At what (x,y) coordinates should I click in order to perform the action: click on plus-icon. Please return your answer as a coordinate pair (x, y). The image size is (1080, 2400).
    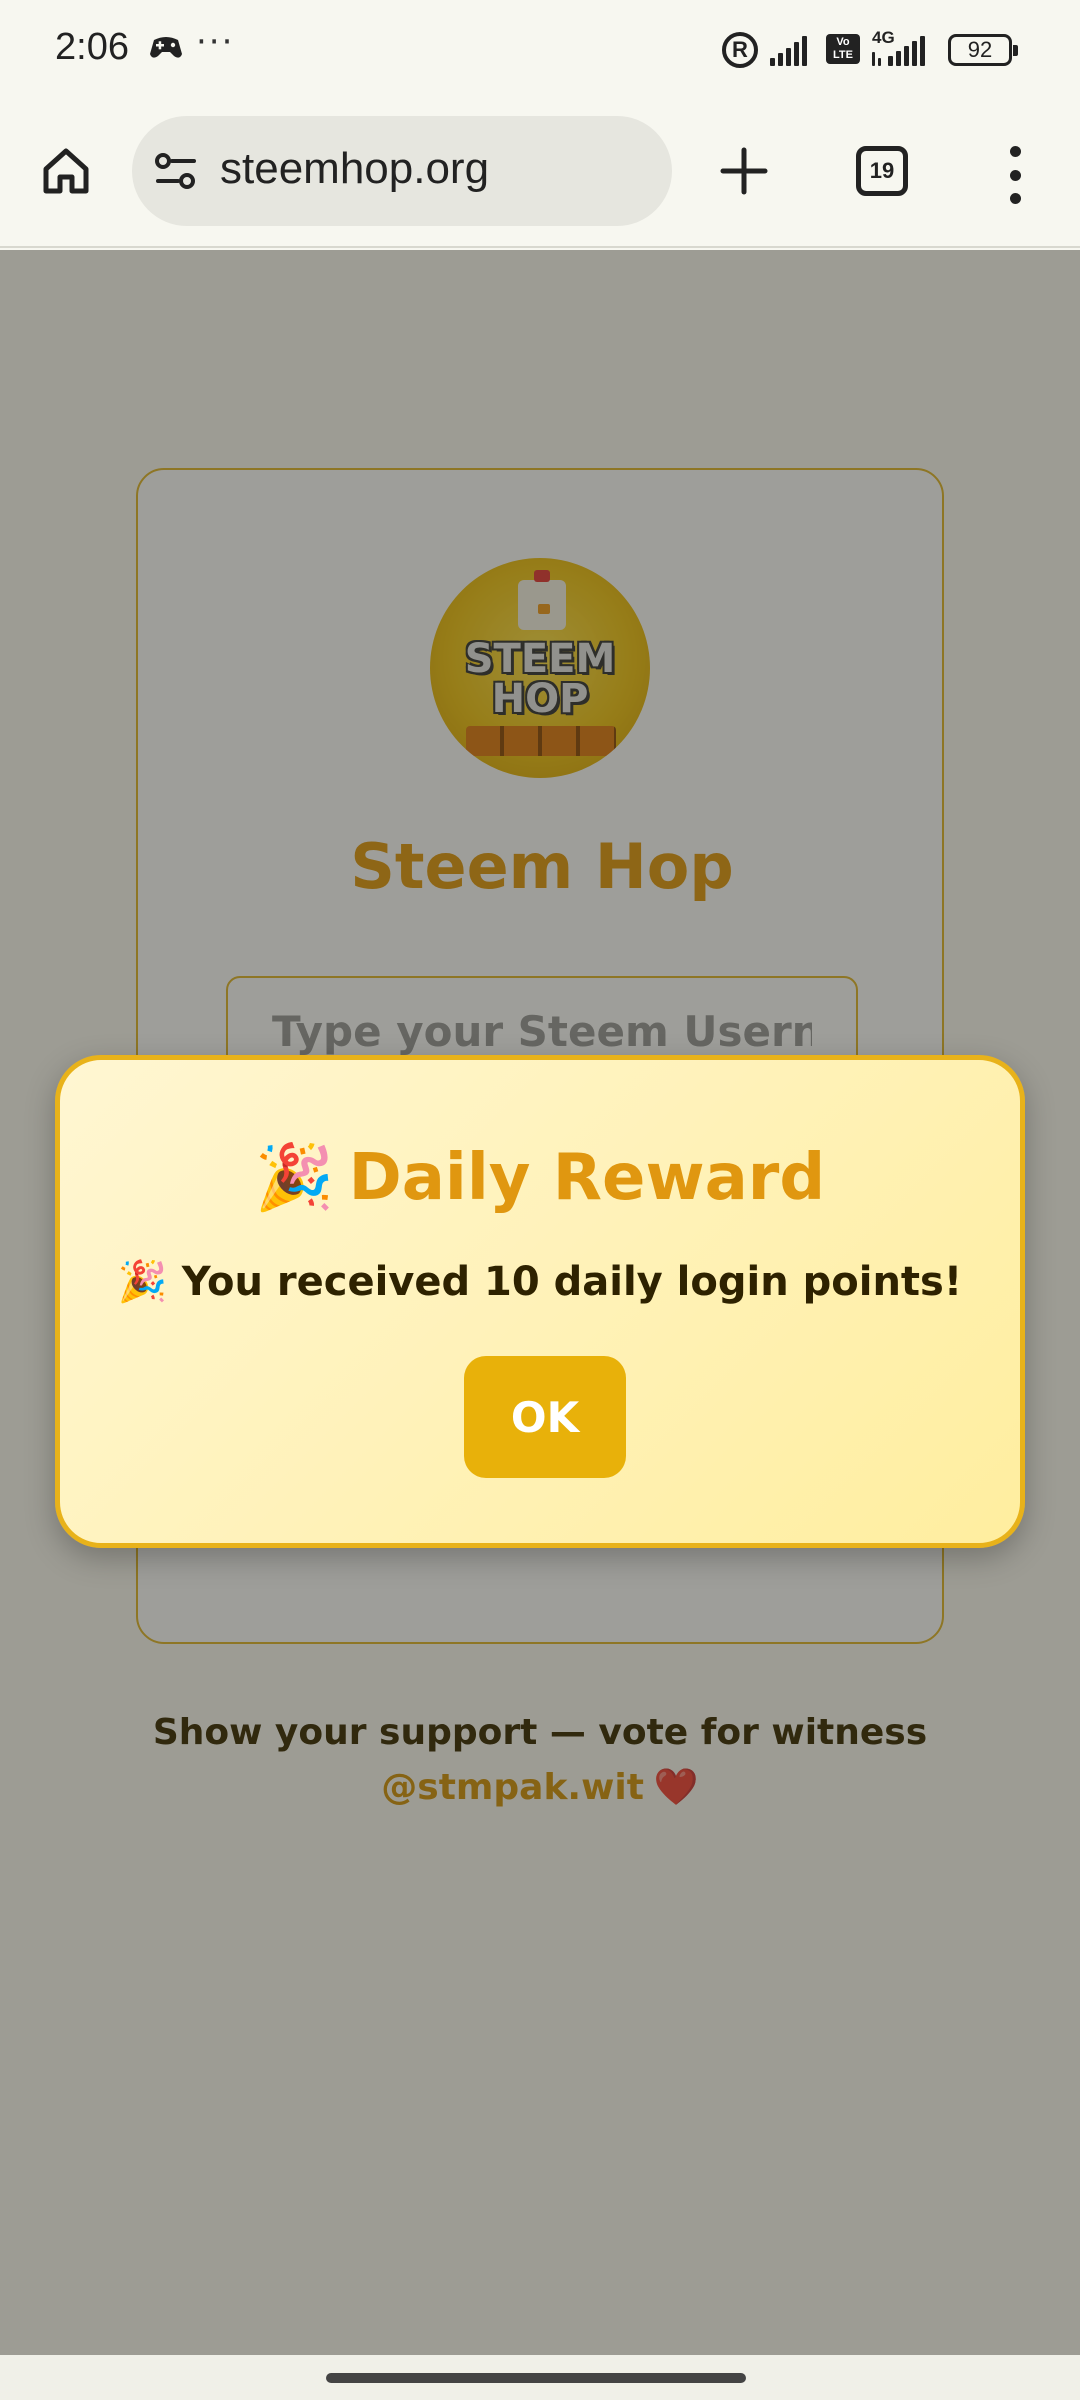
    Looking at the image, I should click on (744, 171).